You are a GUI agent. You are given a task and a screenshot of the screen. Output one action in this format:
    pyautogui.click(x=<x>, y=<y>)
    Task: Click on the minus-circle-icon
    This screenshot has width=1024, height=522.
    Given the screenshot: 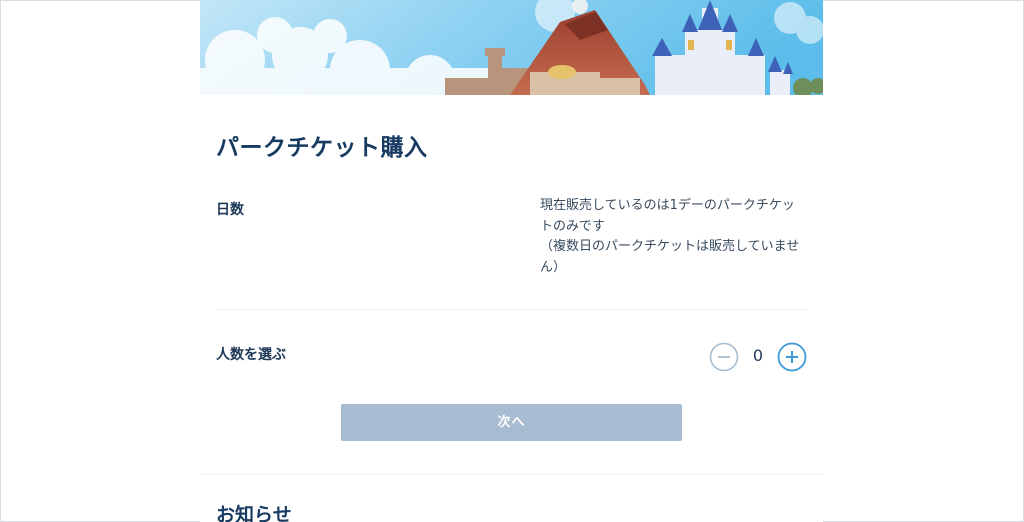 What is the action you would take?
    pyautogui.click(x=724, y=357)
    